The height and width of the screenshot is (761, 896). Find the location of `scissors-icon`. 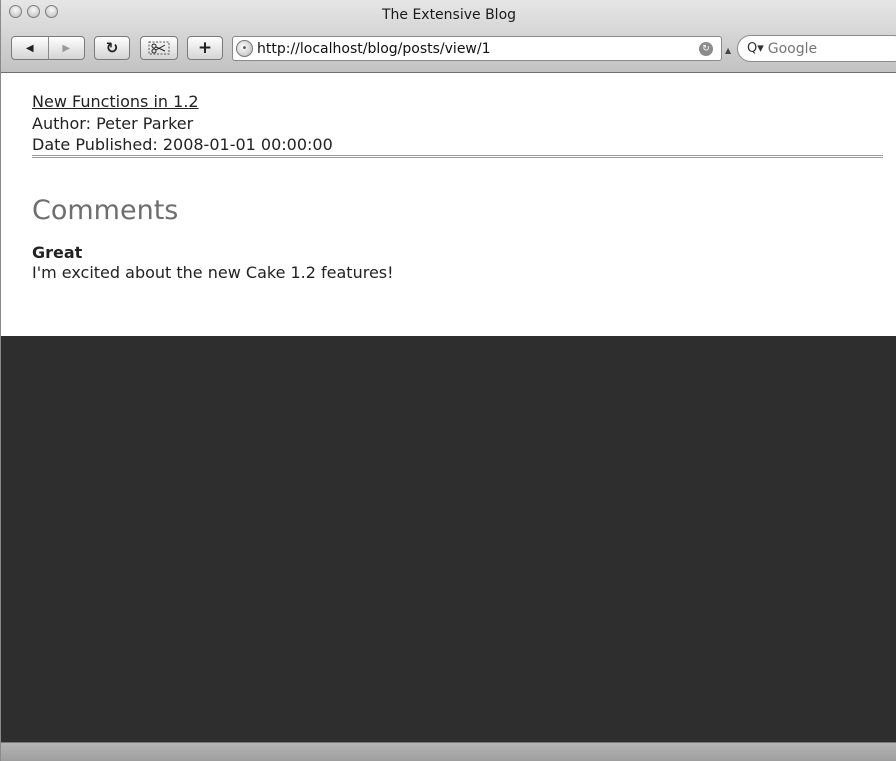

scissors-icon is located at coordinates (159, 48).